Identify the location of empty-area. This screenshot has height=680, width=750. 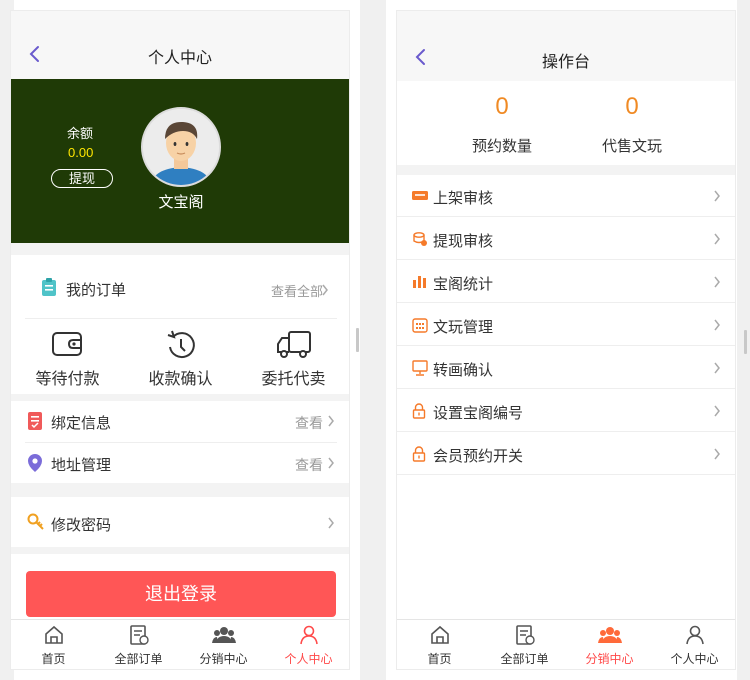
(566, 548).